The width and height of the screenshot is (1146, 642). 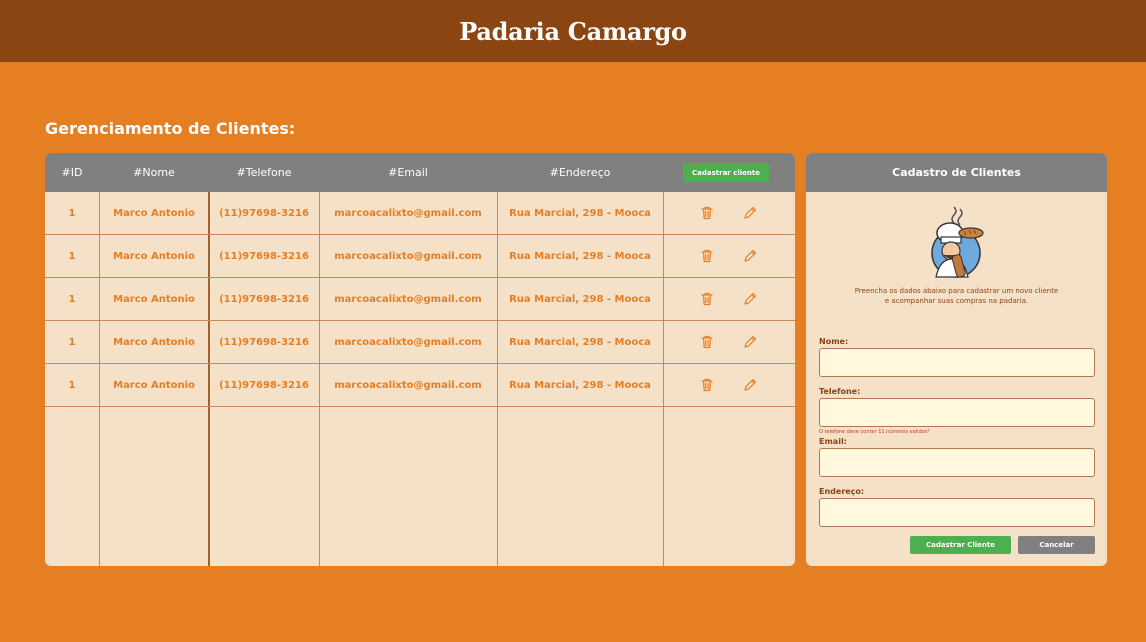 What do you see at coordinates (842, 491) in the screenshot?
I see `address-label: Endereço:` at bounding box center [842, 491].